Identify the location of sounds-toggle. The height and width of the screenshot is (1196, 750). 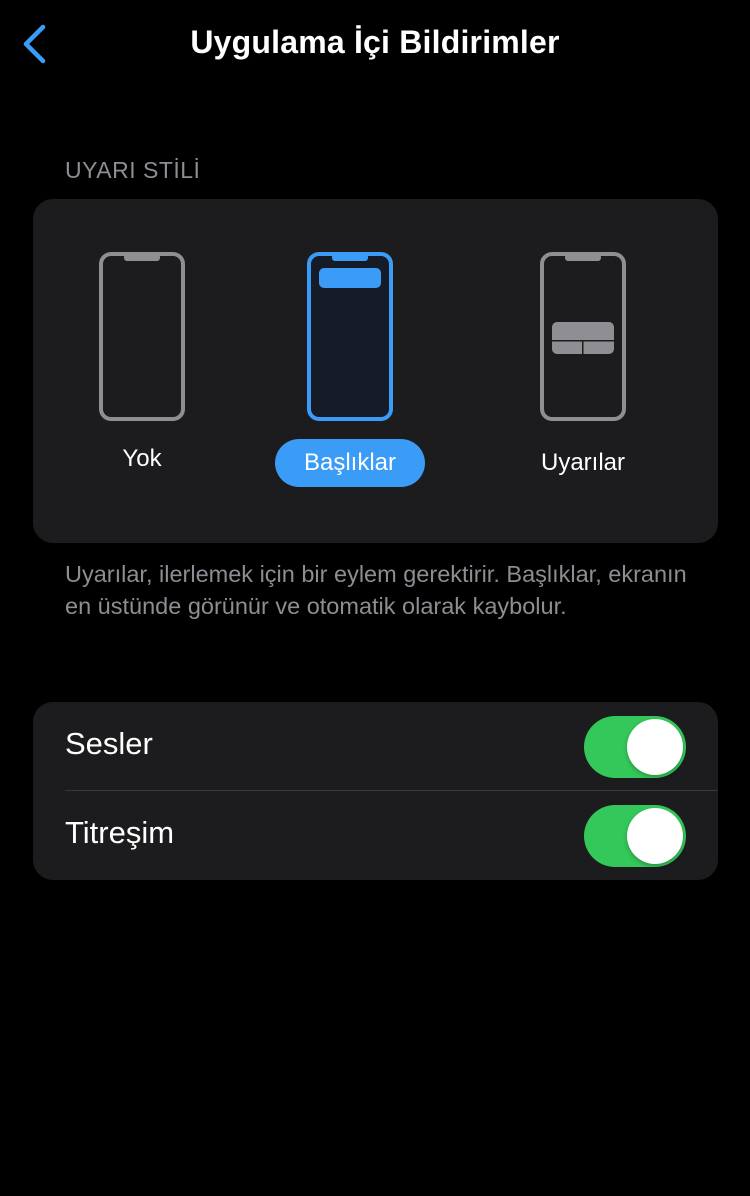
(635, 747).